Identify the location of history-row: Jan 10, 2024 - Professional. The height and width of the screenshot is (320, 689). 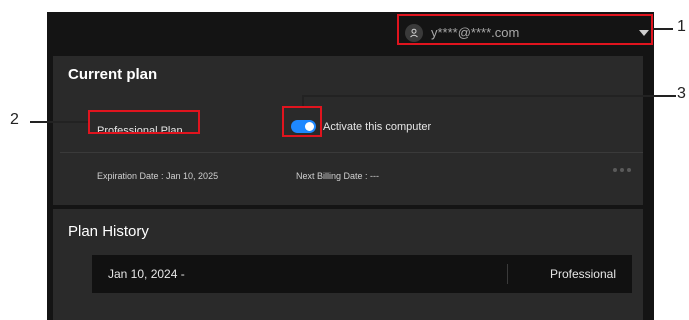
(362, 274).